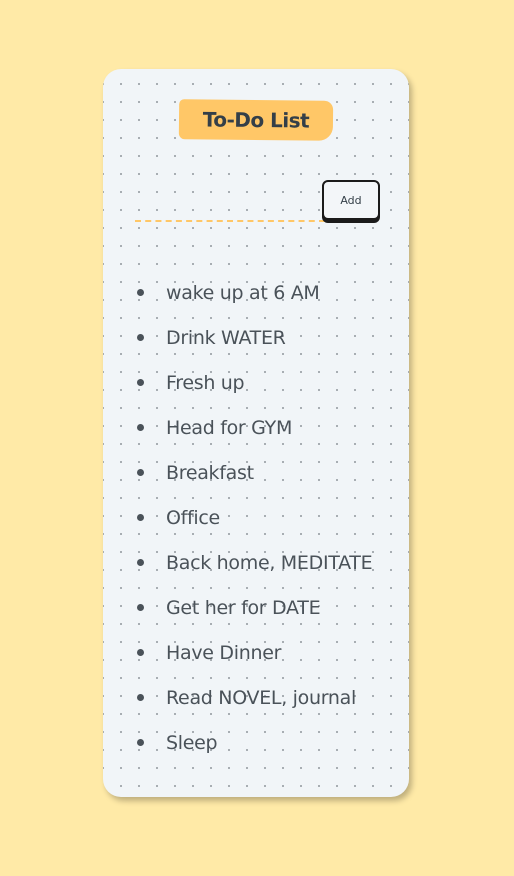 Image resolution: width=514 pixels, height=876 pixels. Describe the element at coordinates (229, 207) in the screenshot. I see `task-input` at that location.